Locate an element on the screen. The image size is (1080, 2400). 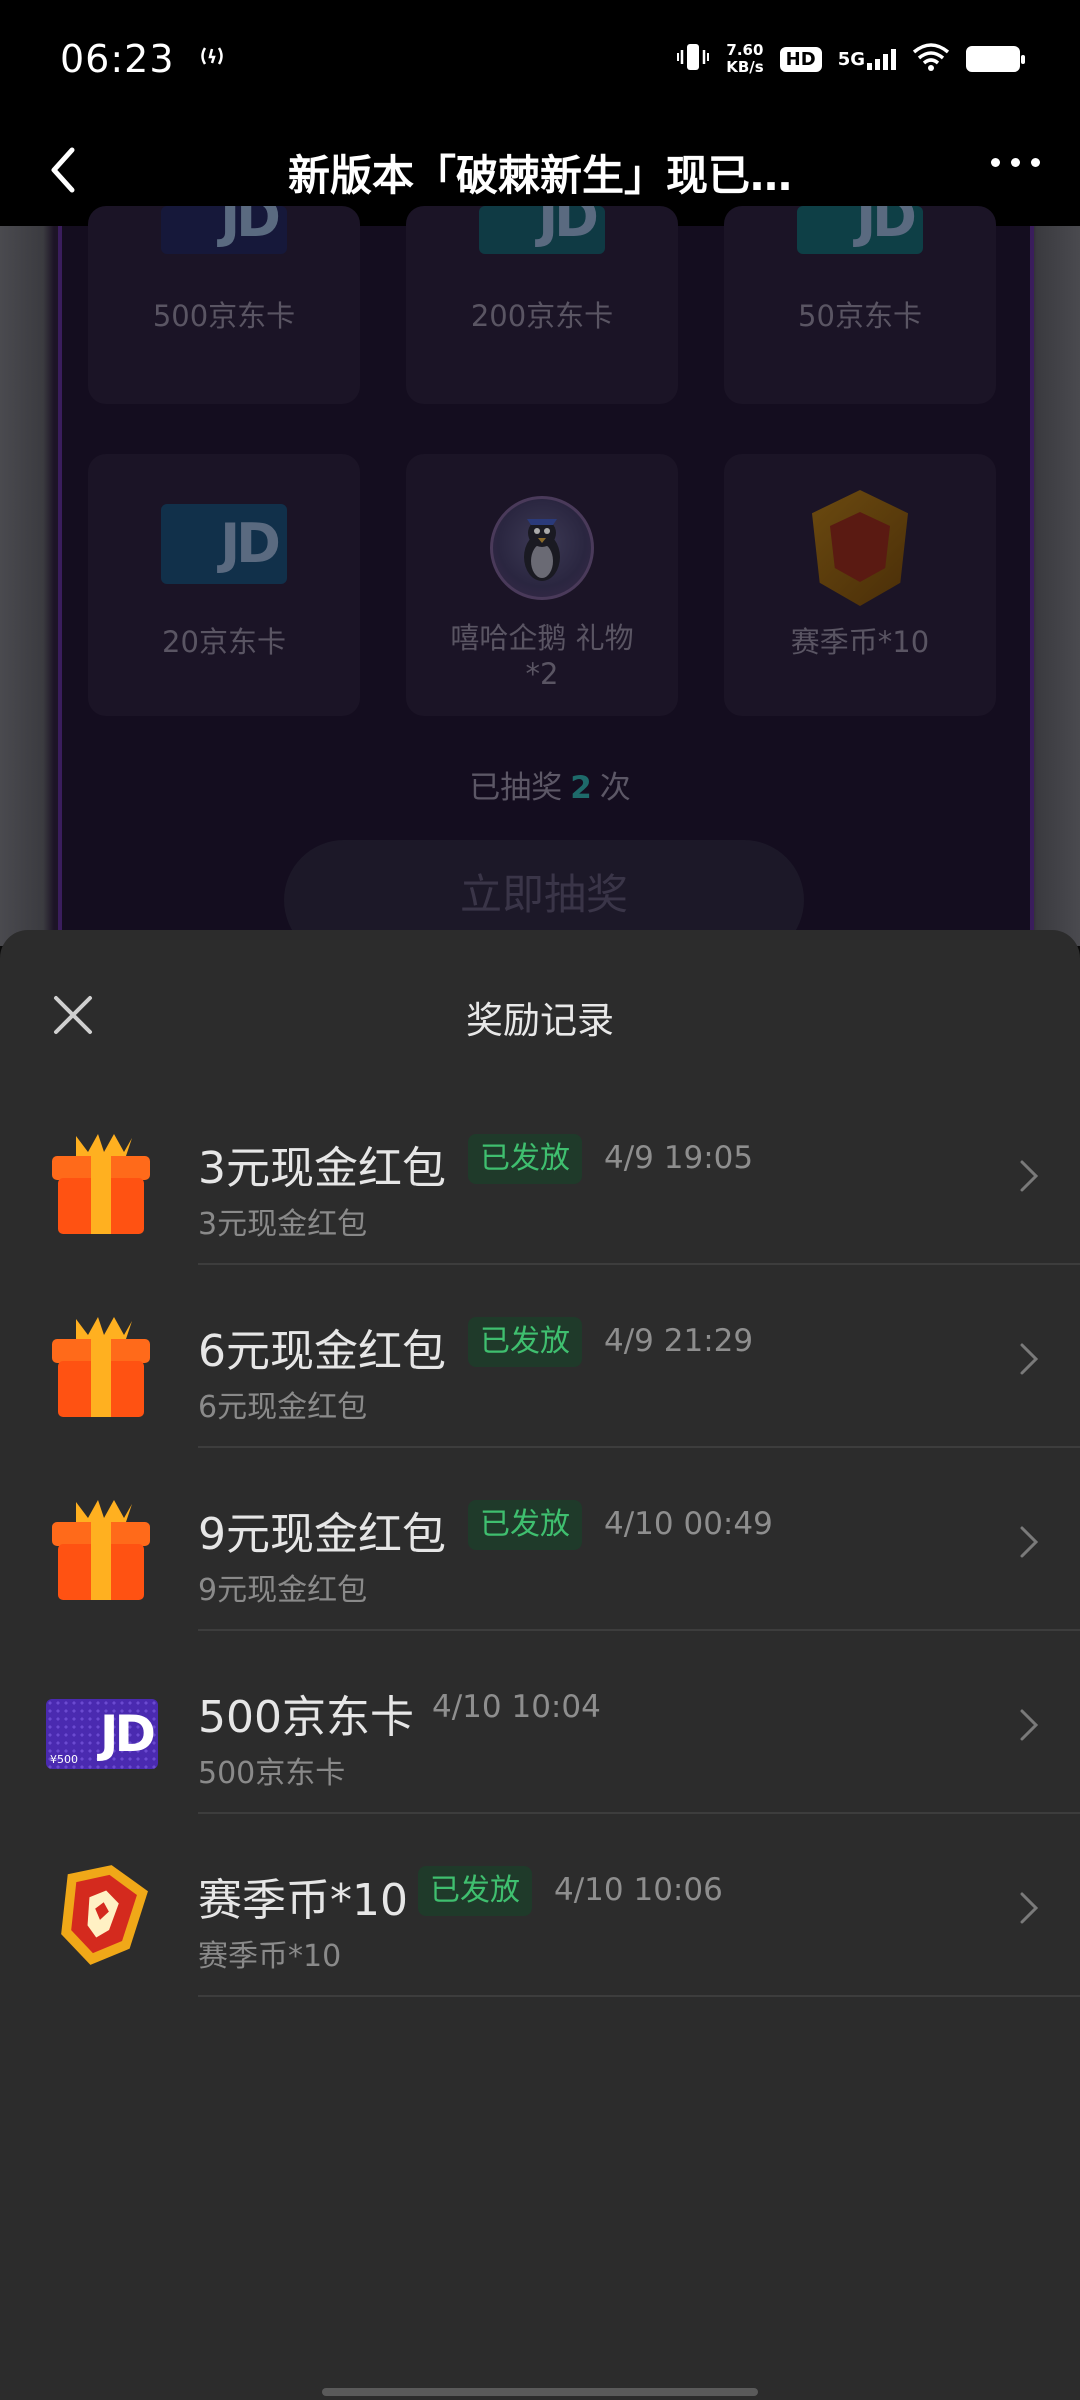
hd-badge: HD is located at coordinates (800, 59).